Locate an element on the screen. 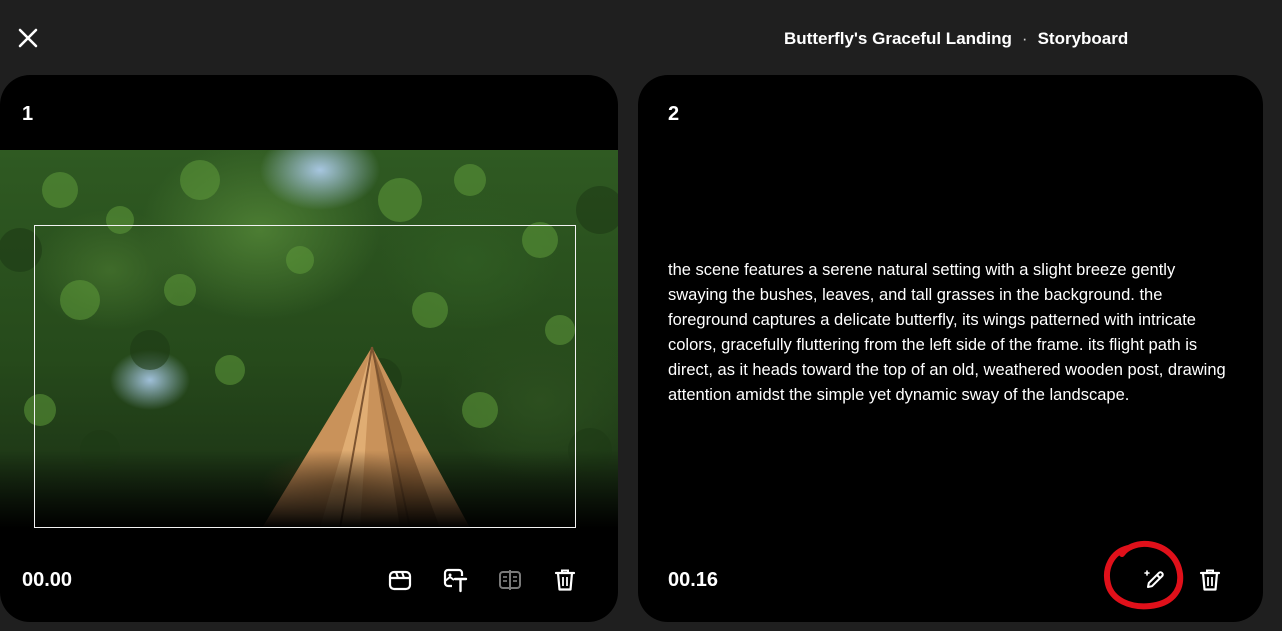  project-title: Butterfly's Graceful Landing is located at coordinates (898, 38).